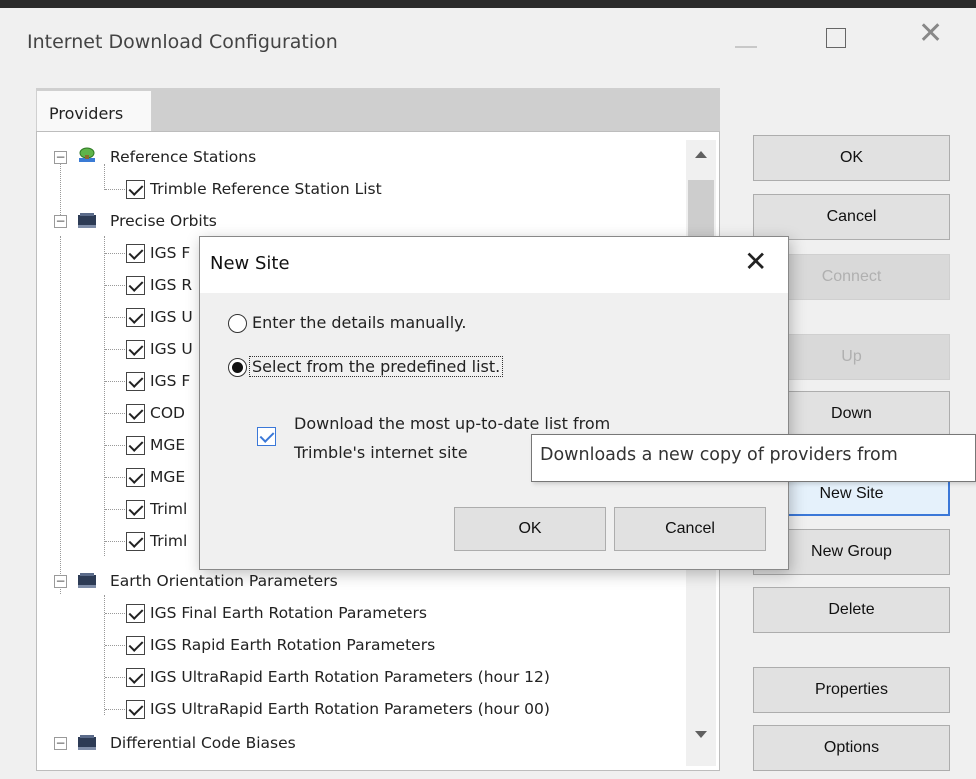  Describe the element at coordinates (376, 366) in the screenshot. I see `radio-select-predefined-label: Select from the predefined list.` at that location.